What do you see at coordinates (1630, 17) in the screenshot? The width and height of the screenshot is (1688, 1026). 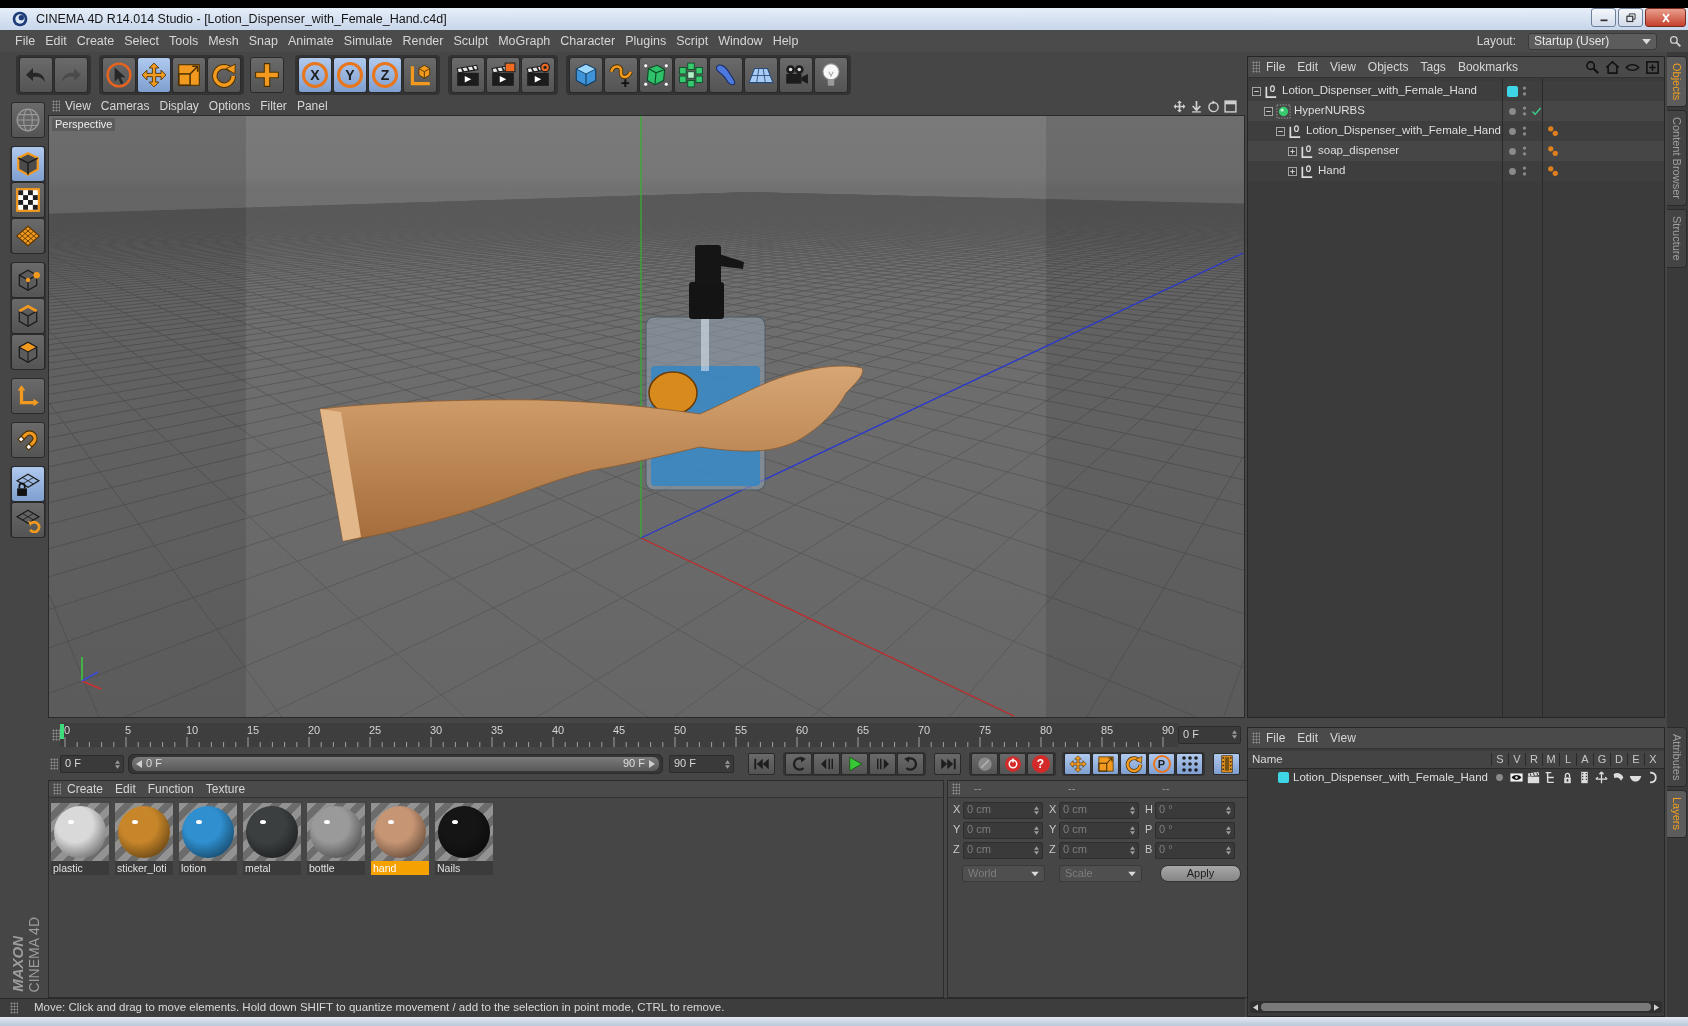 I see `restore-icon` at bounding box center [1630, 17].